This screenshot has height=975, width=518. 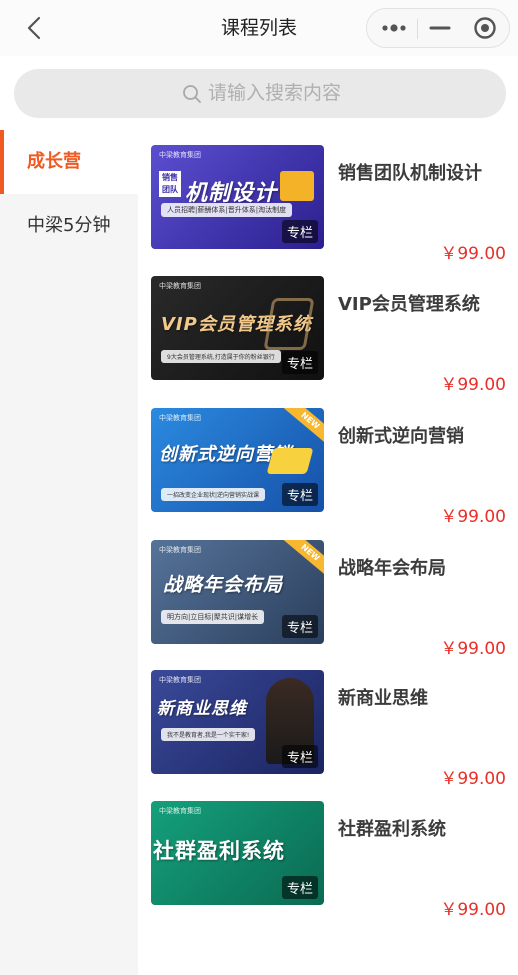 I want to click on minimize-icon, so click(x=440, y=28).